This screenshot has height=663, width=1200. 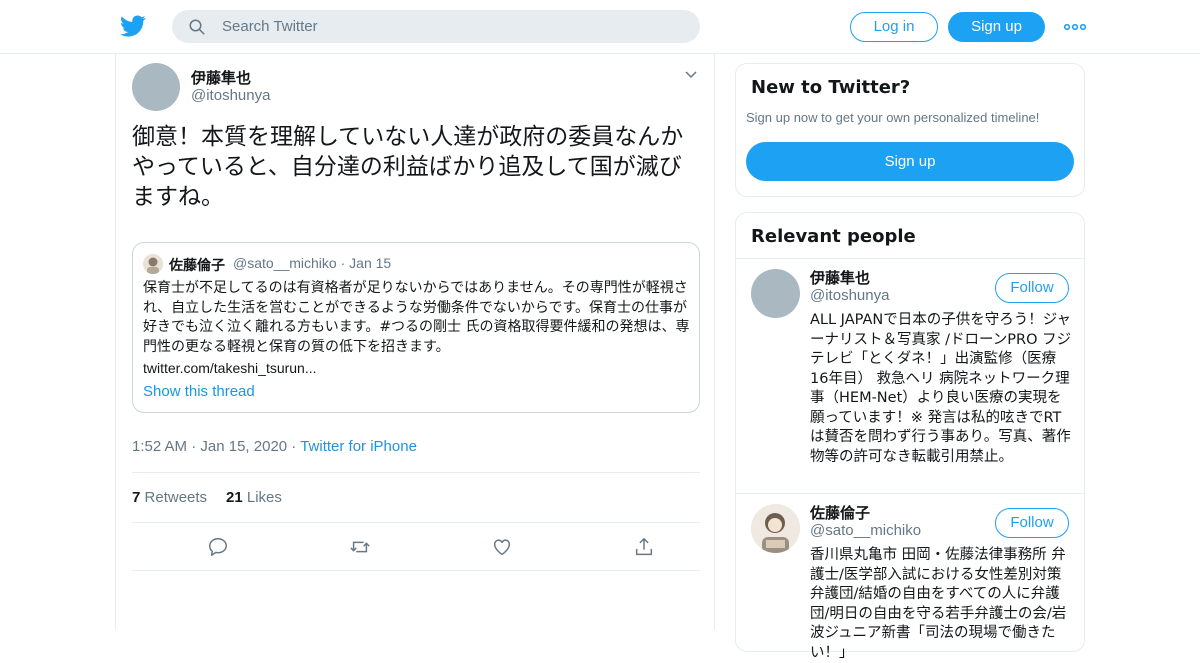 What do you see at coordinates (285, 263) in the screenshot?
I see `quoted-author-handle: @sato__michiko` at bounding box center [285, 263].